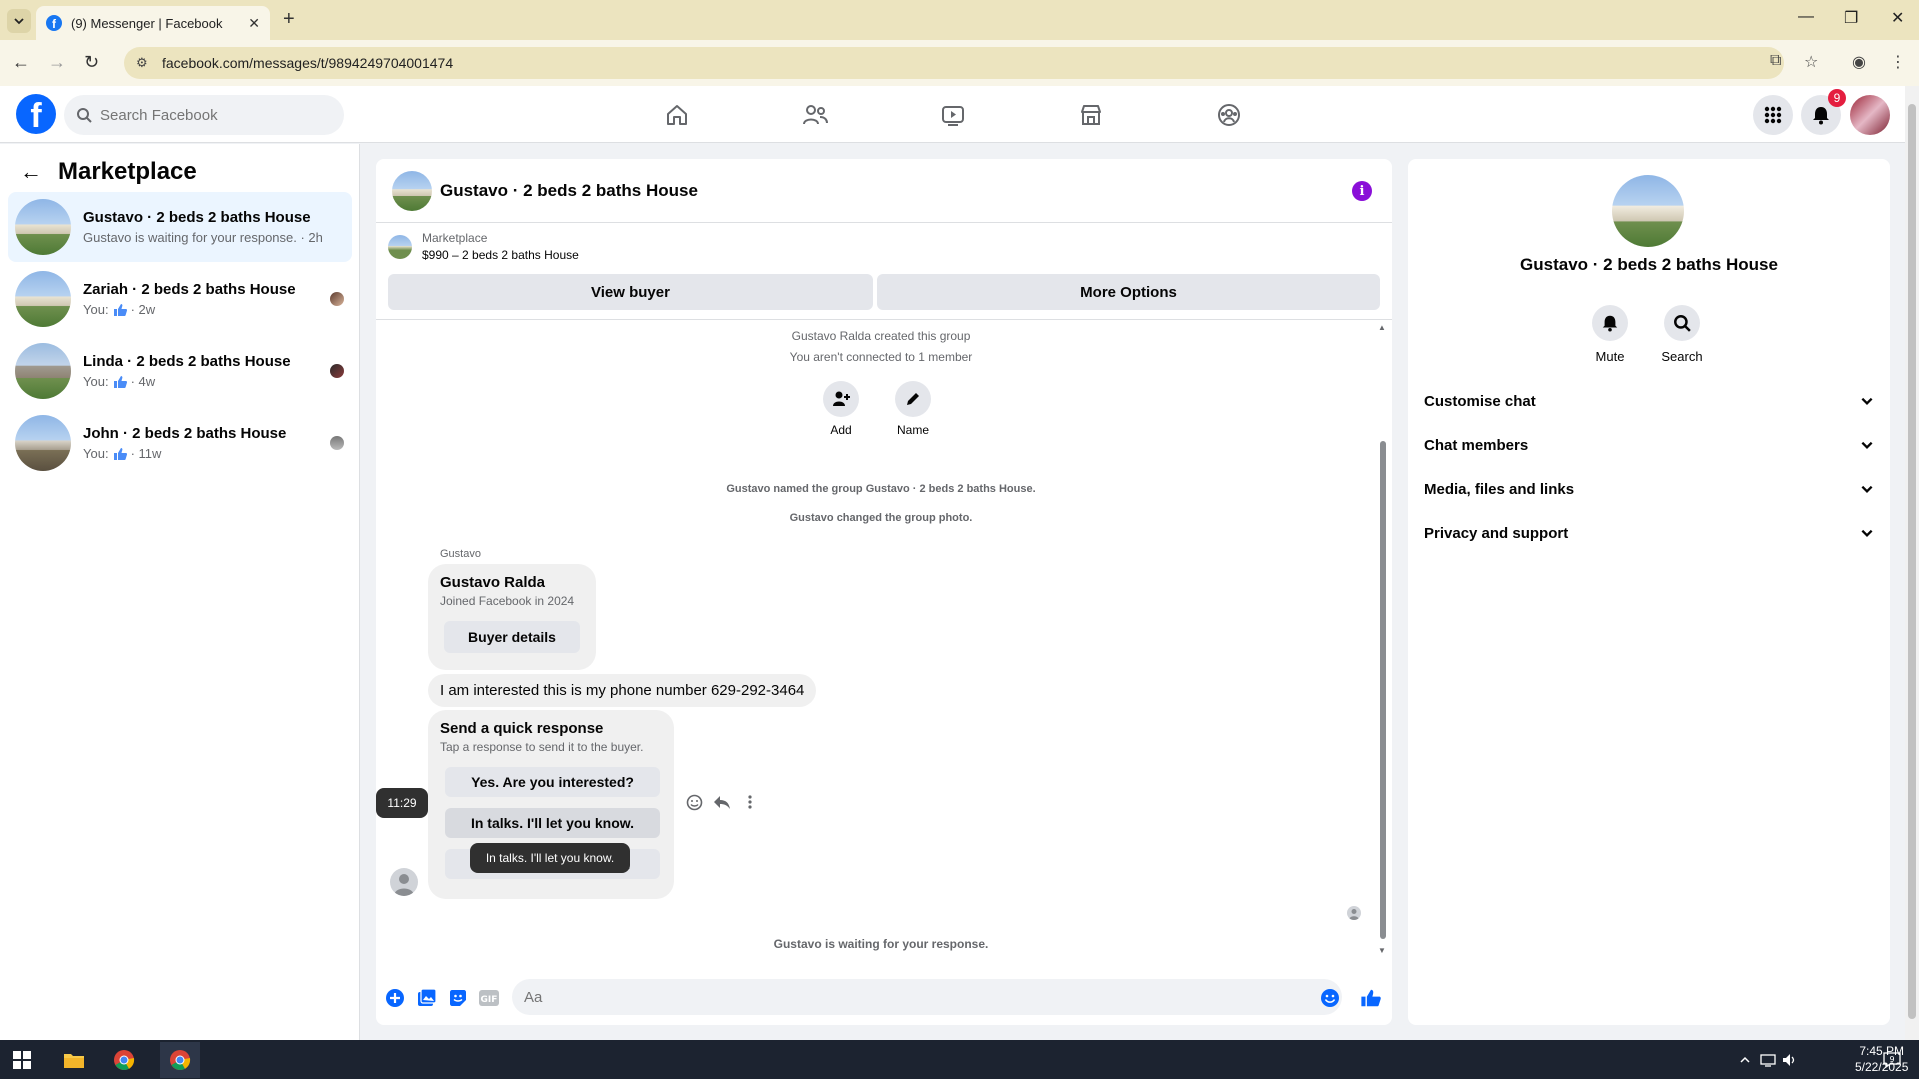 The width and height of the screenshot is (1919, 1079). What do you see at coordinates (1773, 115) in the screenshot?
I see `menu-grid-button` at bounding box center [1773, 115].